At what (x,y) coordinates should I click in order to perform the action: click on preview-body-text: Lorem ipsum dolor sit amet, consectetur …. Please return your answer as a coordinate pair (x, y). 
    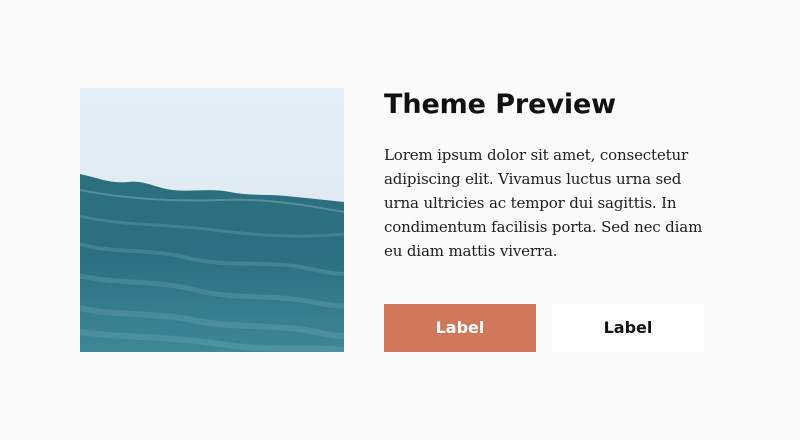
    Looking at the image, I should click on (543, 203).